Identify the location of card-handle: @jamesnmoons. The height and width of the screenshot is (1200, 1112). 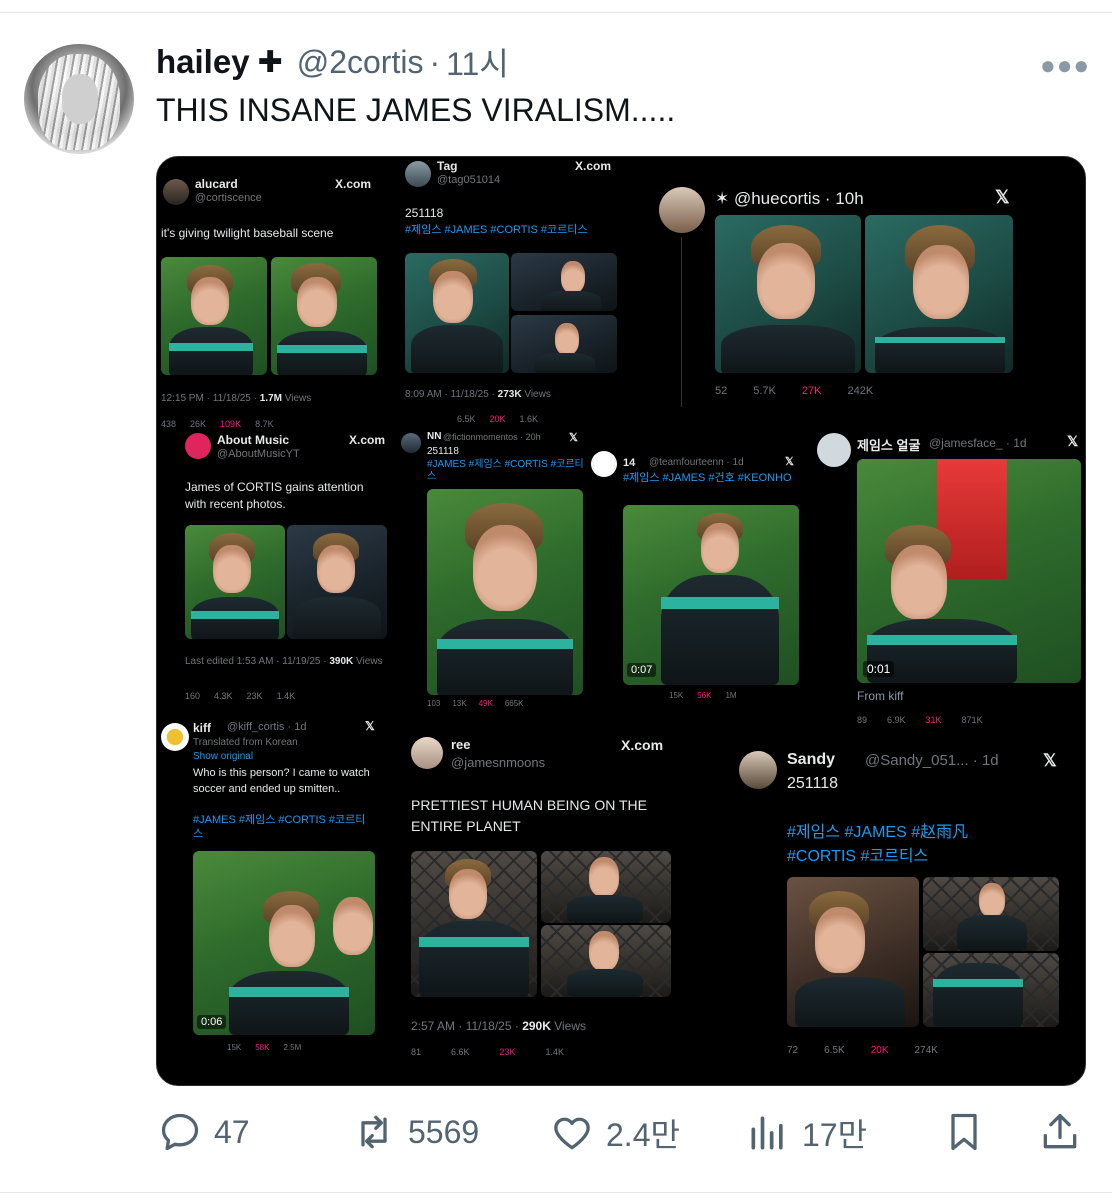
(498, 762).